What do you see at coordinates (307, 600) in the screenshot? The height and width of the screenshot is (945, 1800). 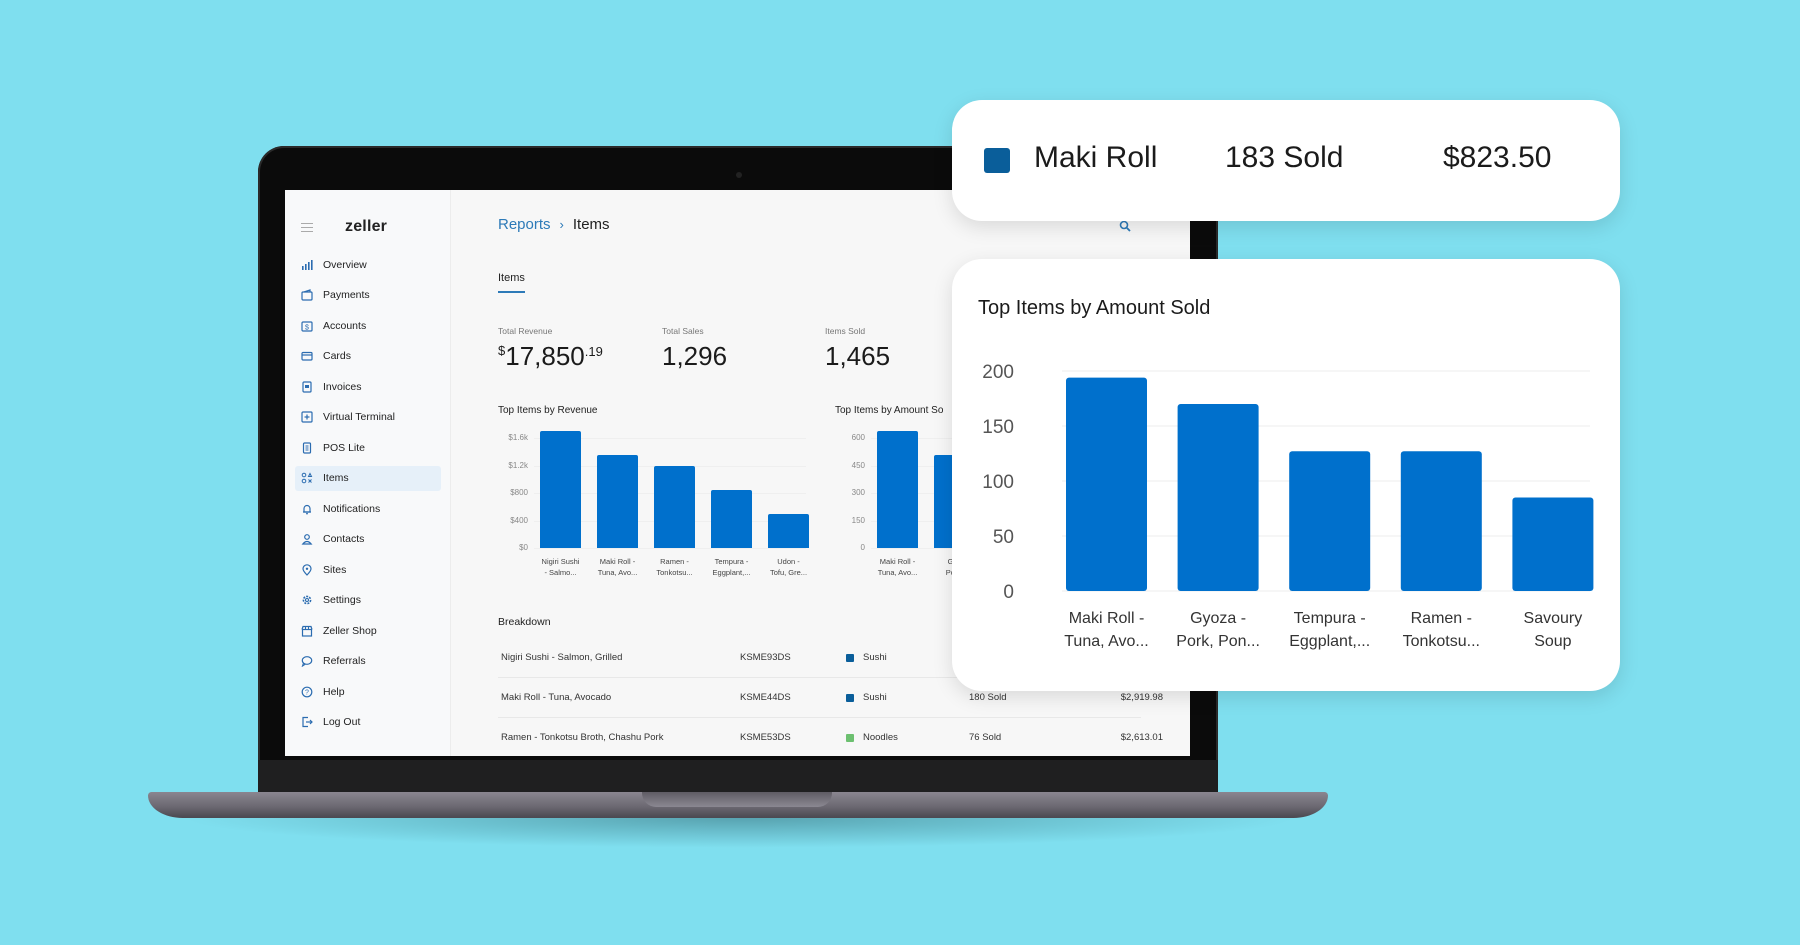 I see `gear-icon` at bounding box center [307, 600].